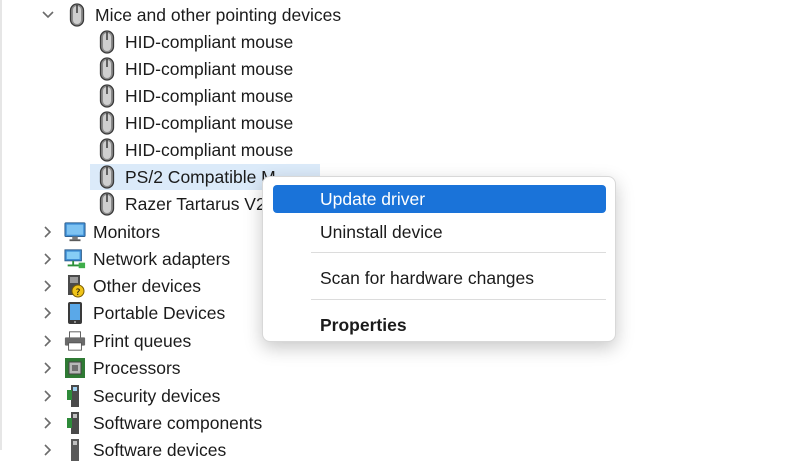 This screenshot has height=463, width=800. I want to click on category-label: Software devices, so click(160, 449).